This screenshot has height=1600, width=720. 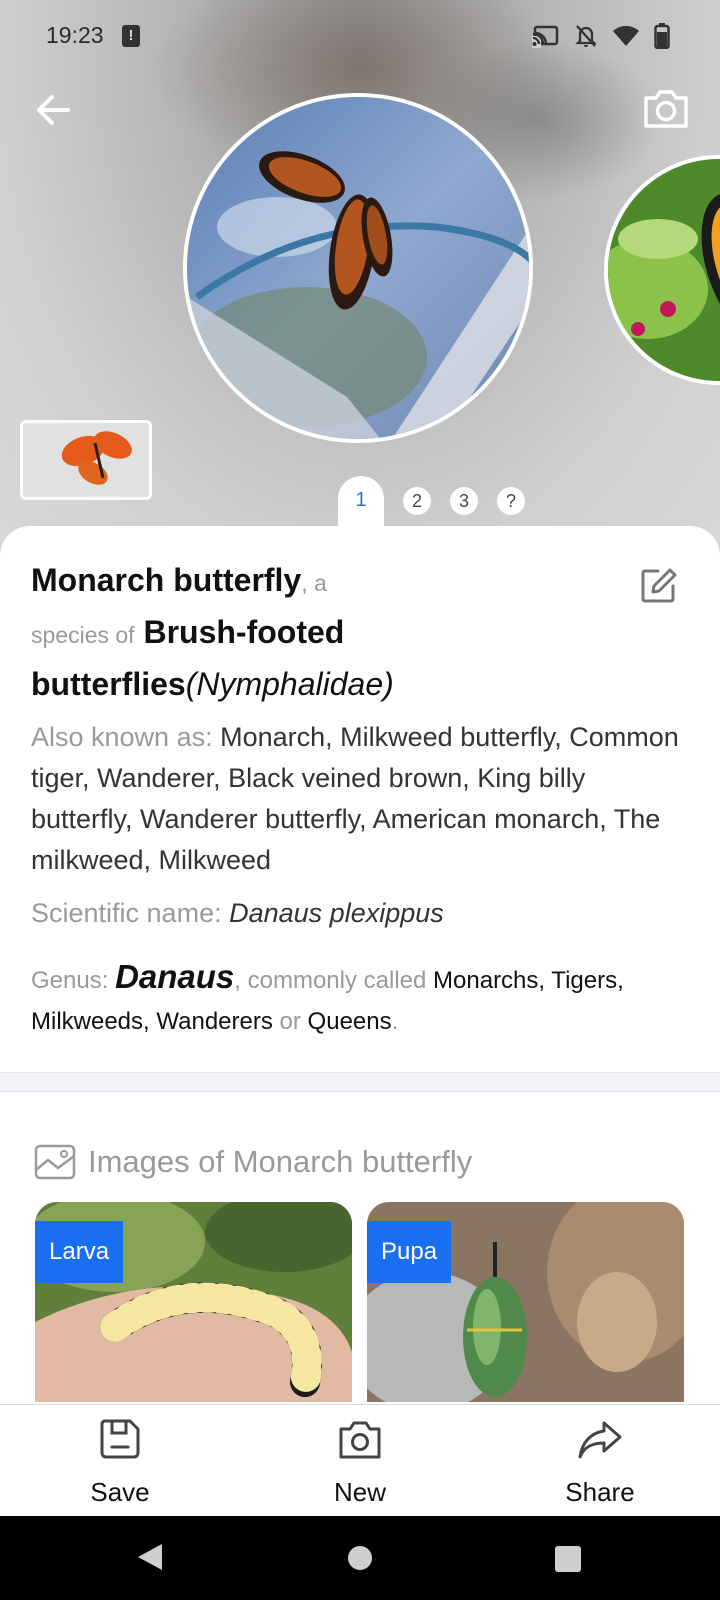 What do you see at coordinates (70, 980) in the screenshot?
I see `genus-label: Genus:` at bounding box center [70, 980].